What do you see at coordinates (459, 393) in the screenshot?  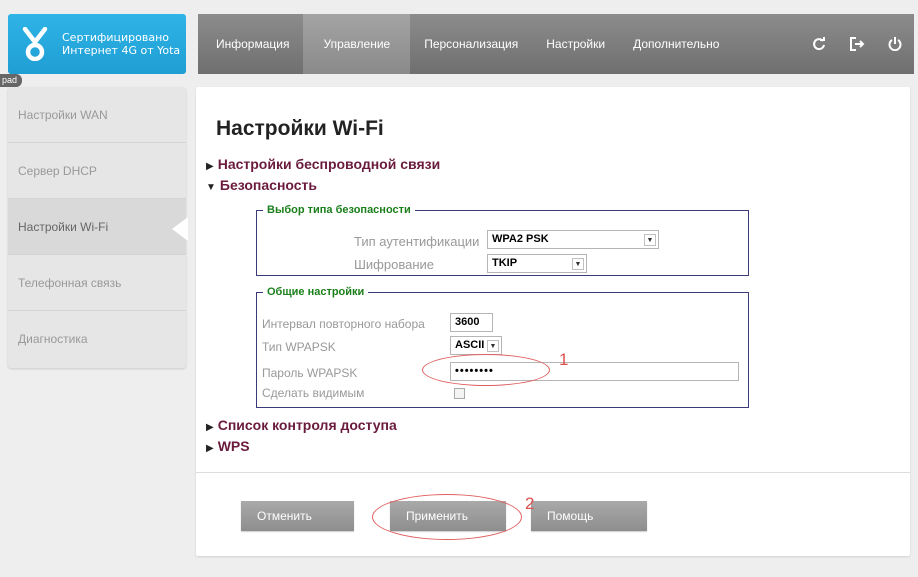 I see `visible-checkbox` at bounding box center [459, 393].